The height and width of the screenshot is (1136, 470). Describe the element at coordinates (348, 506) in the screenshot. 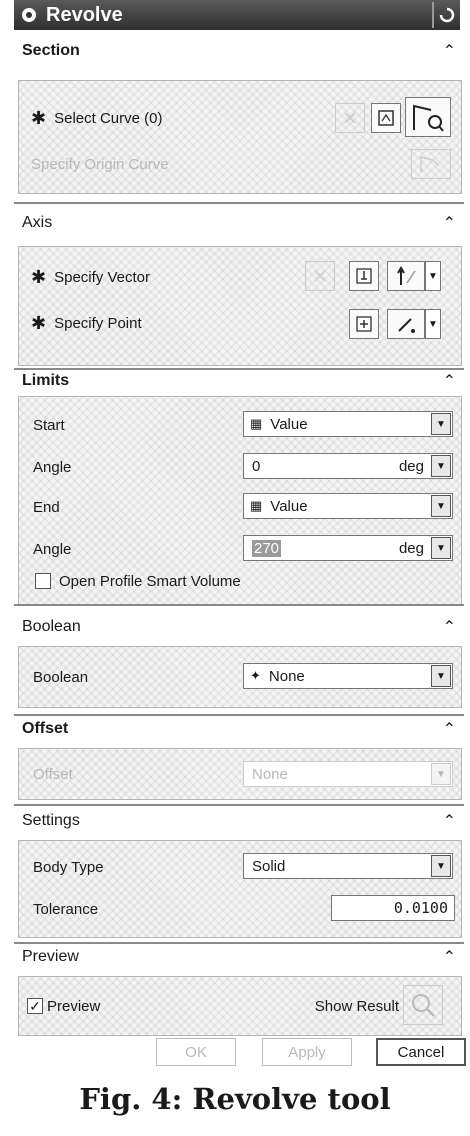

I see `end-select: ▦ Value ▼` at that location.